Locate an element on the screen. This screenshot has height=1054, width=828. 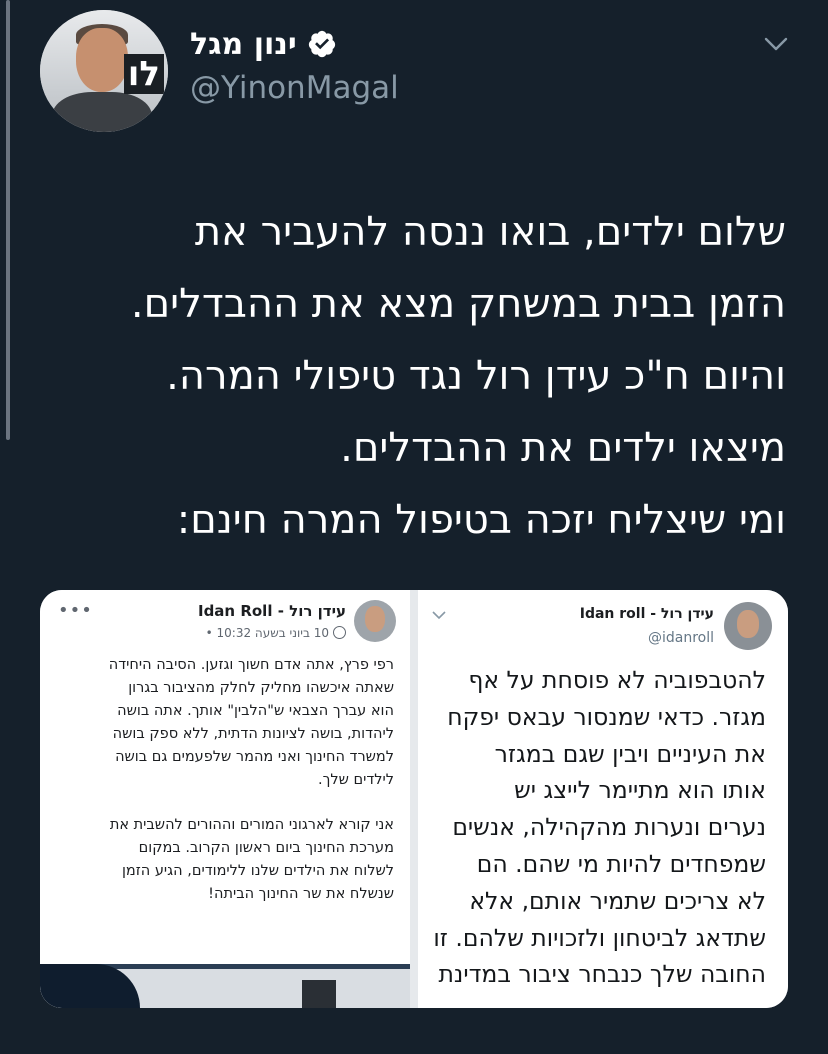
tweet-line: מיצאו ילדים את ההבדלים. is located at coordinates (563, 448).